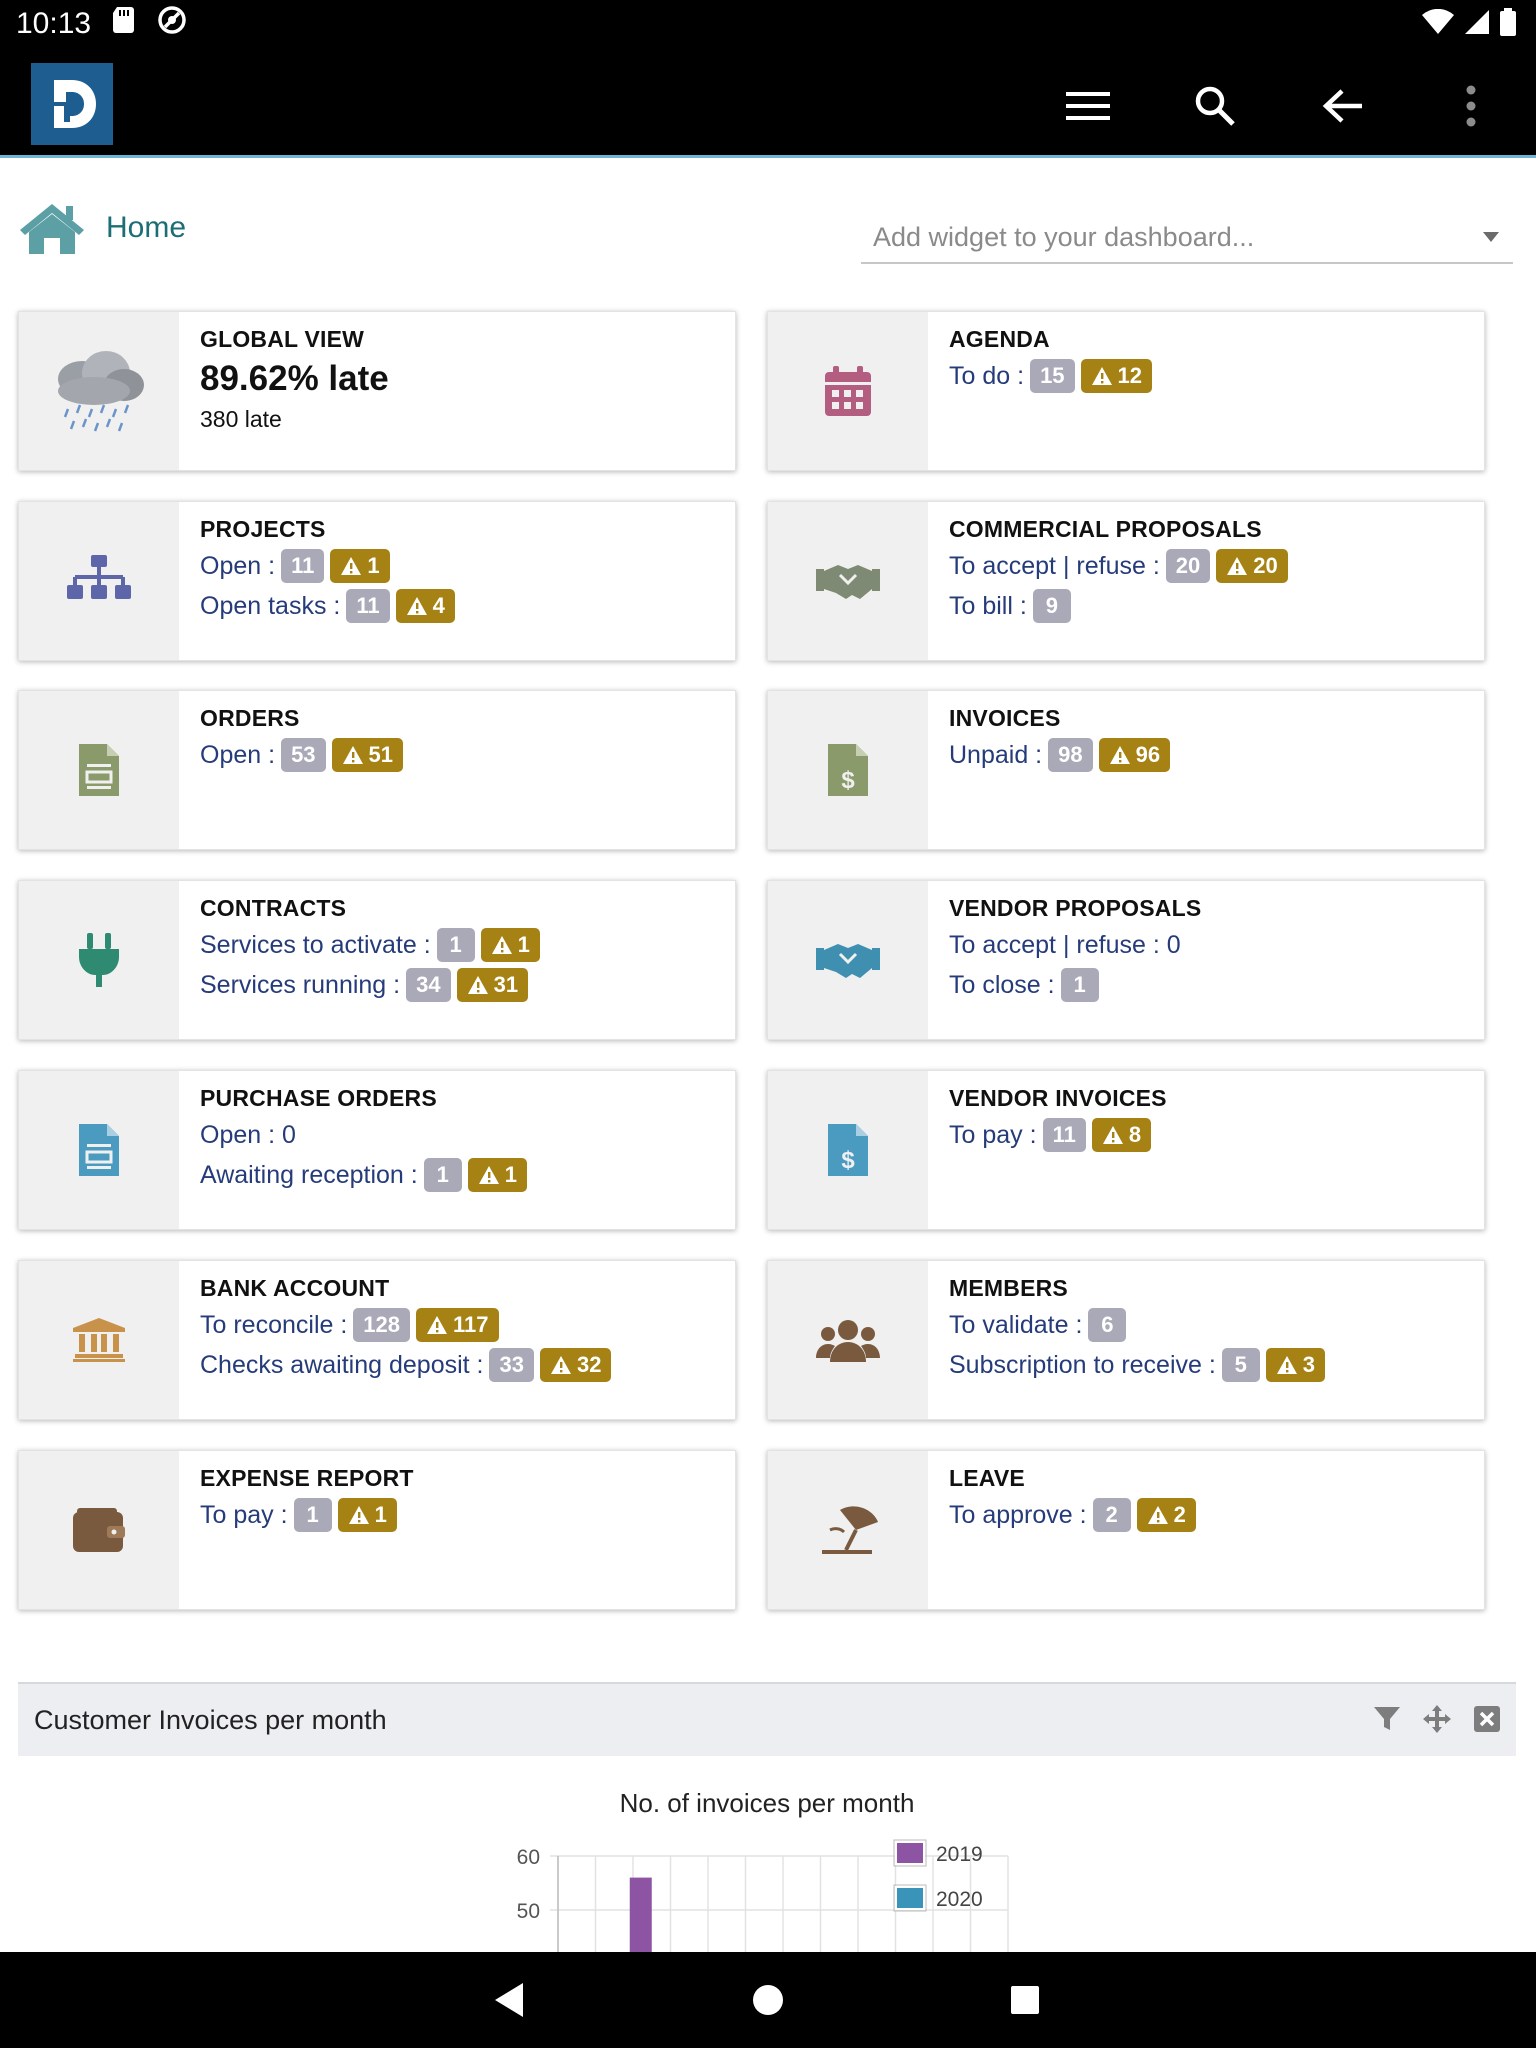 The height and width of the screenshot is (2048, 1536). Describe the element at coordinates (1070, 755) in the screenshot. I see `unpaid-count-badge: 98` at that location.